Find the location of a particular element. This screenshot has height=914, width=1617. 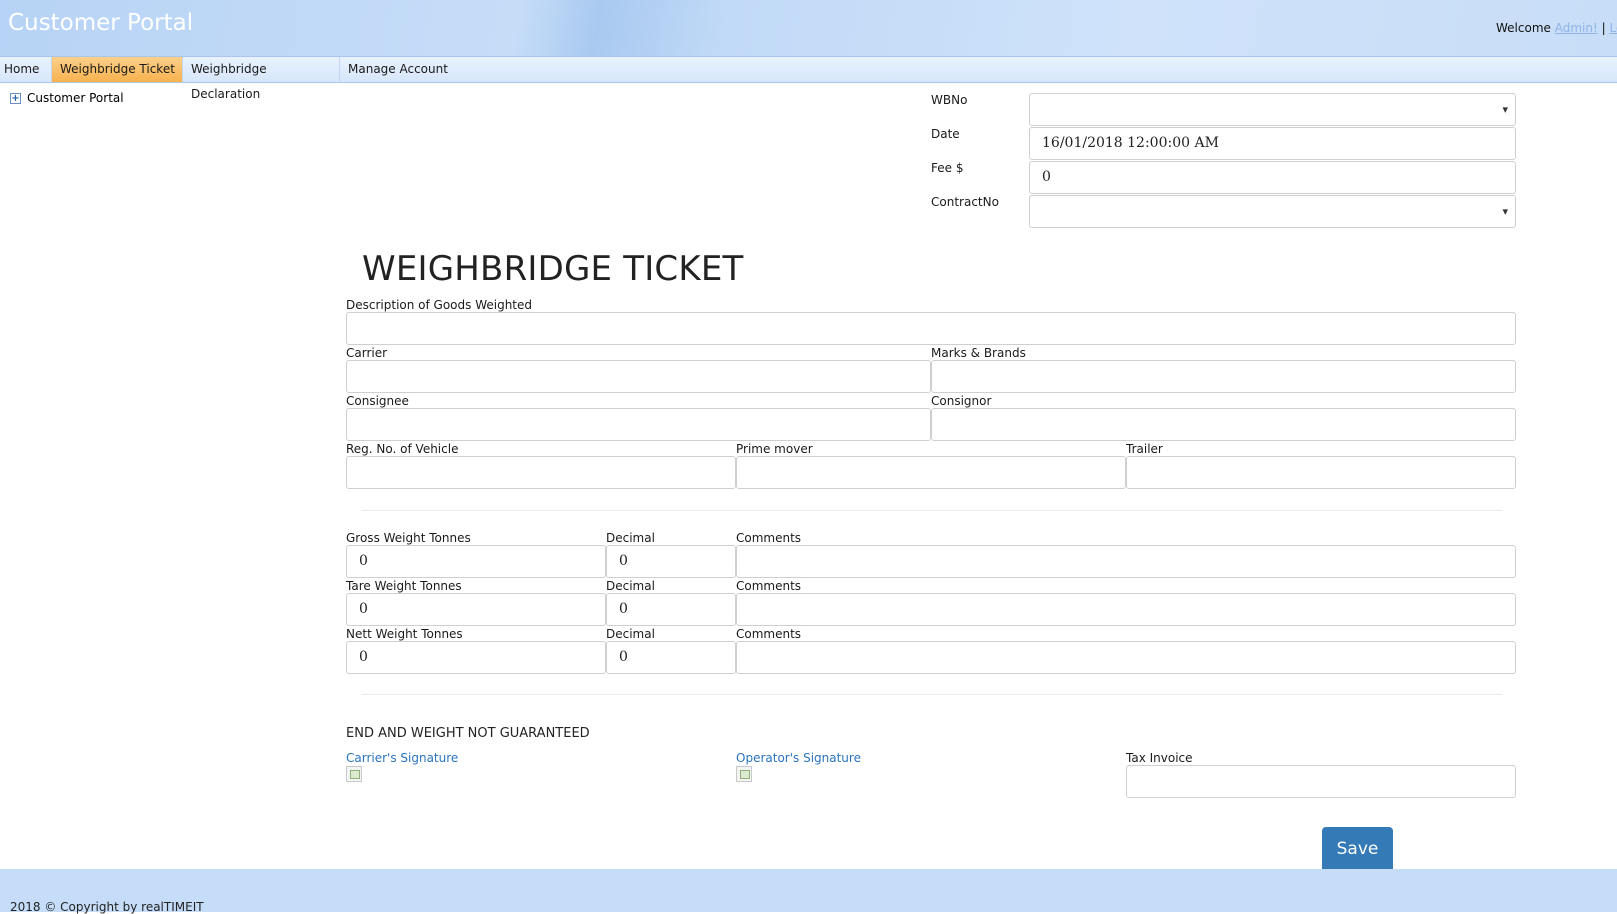

description-label: Description of Goods Weighted is located at coordinates (439, 305).